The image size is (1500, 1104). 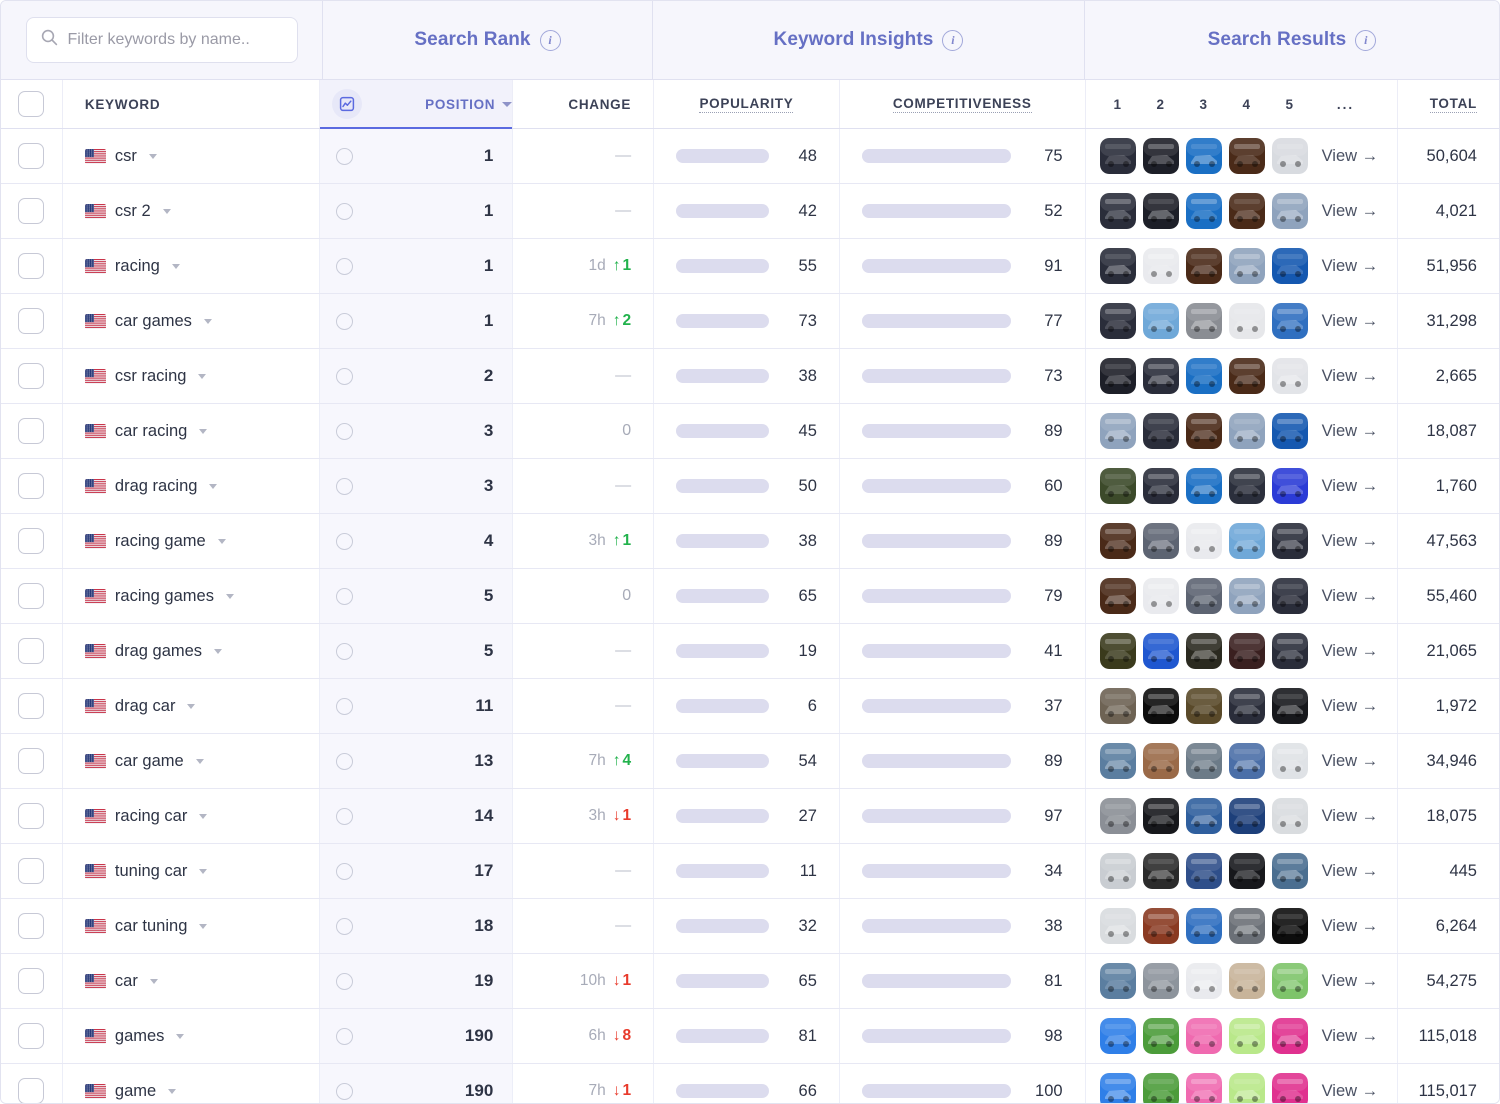 What do you see at coordinates (750, 541) in the screenshot?
I see `table-row: racing game 4 3h ↑ 1 38 89 View → 47,563` at bounding box center [750, 541].